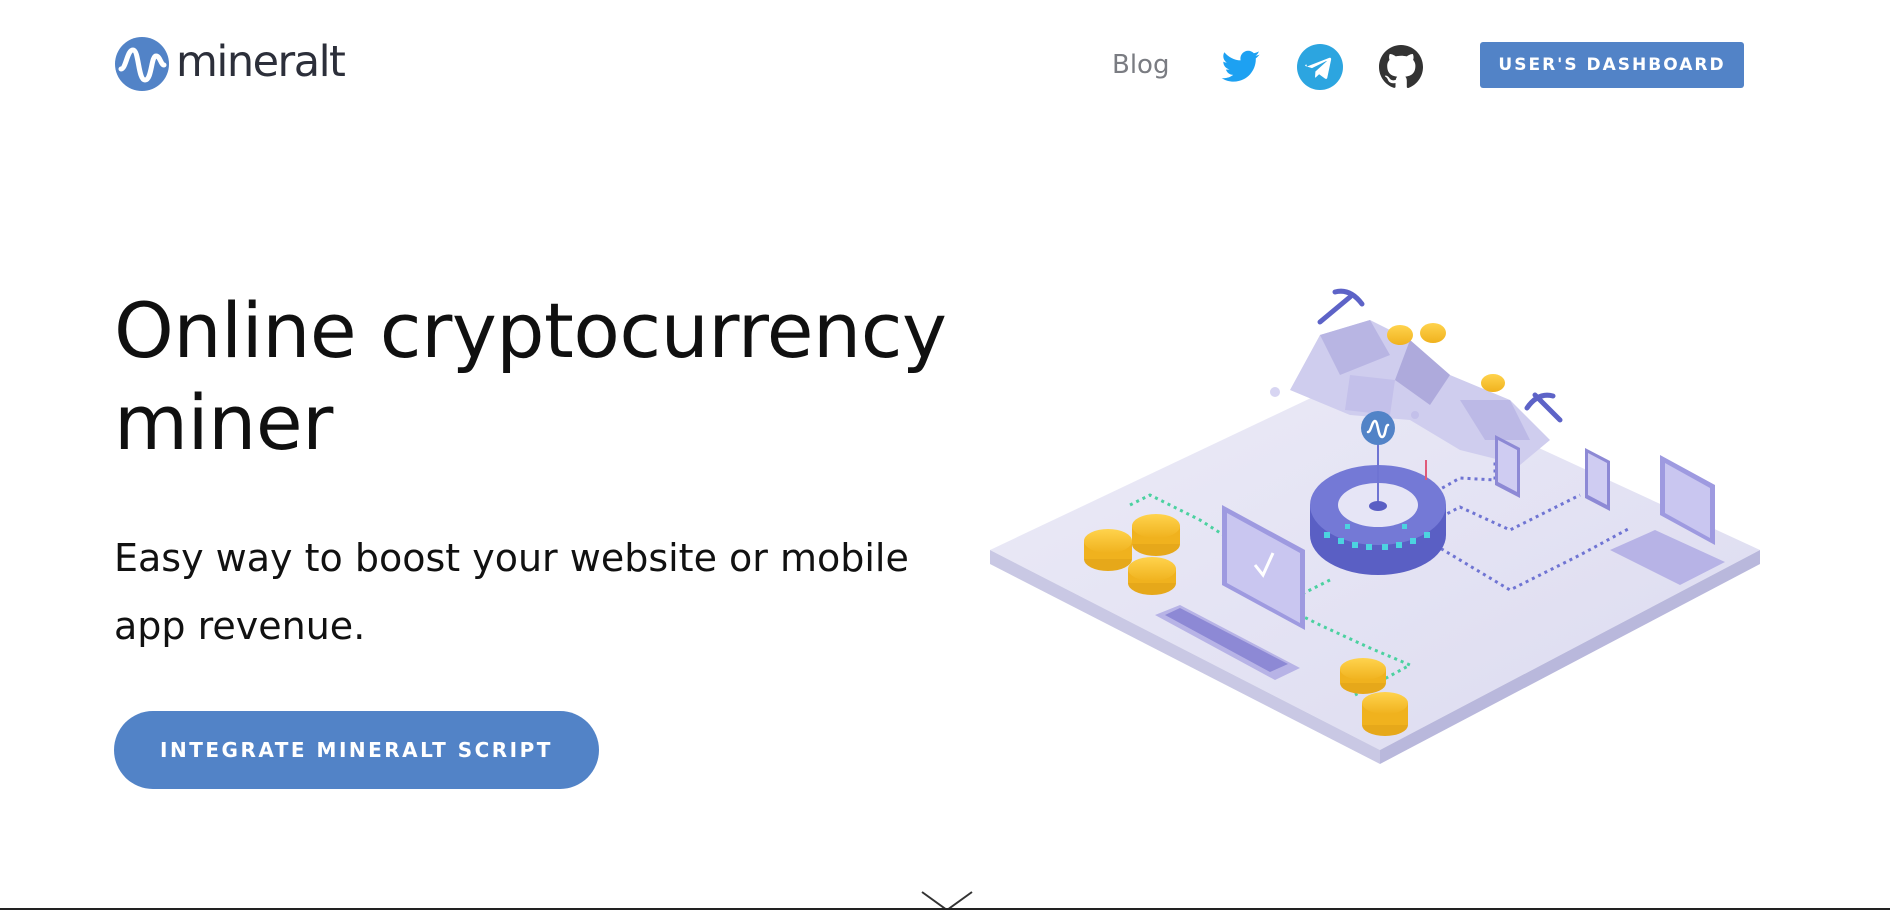 The width and height of the screenshot is (1890, 910). What do you see at coordinates (530, 376) in the screenshot?
I see `hero-title: Online cryptocurrency miner` at bounding box center [530, 376].